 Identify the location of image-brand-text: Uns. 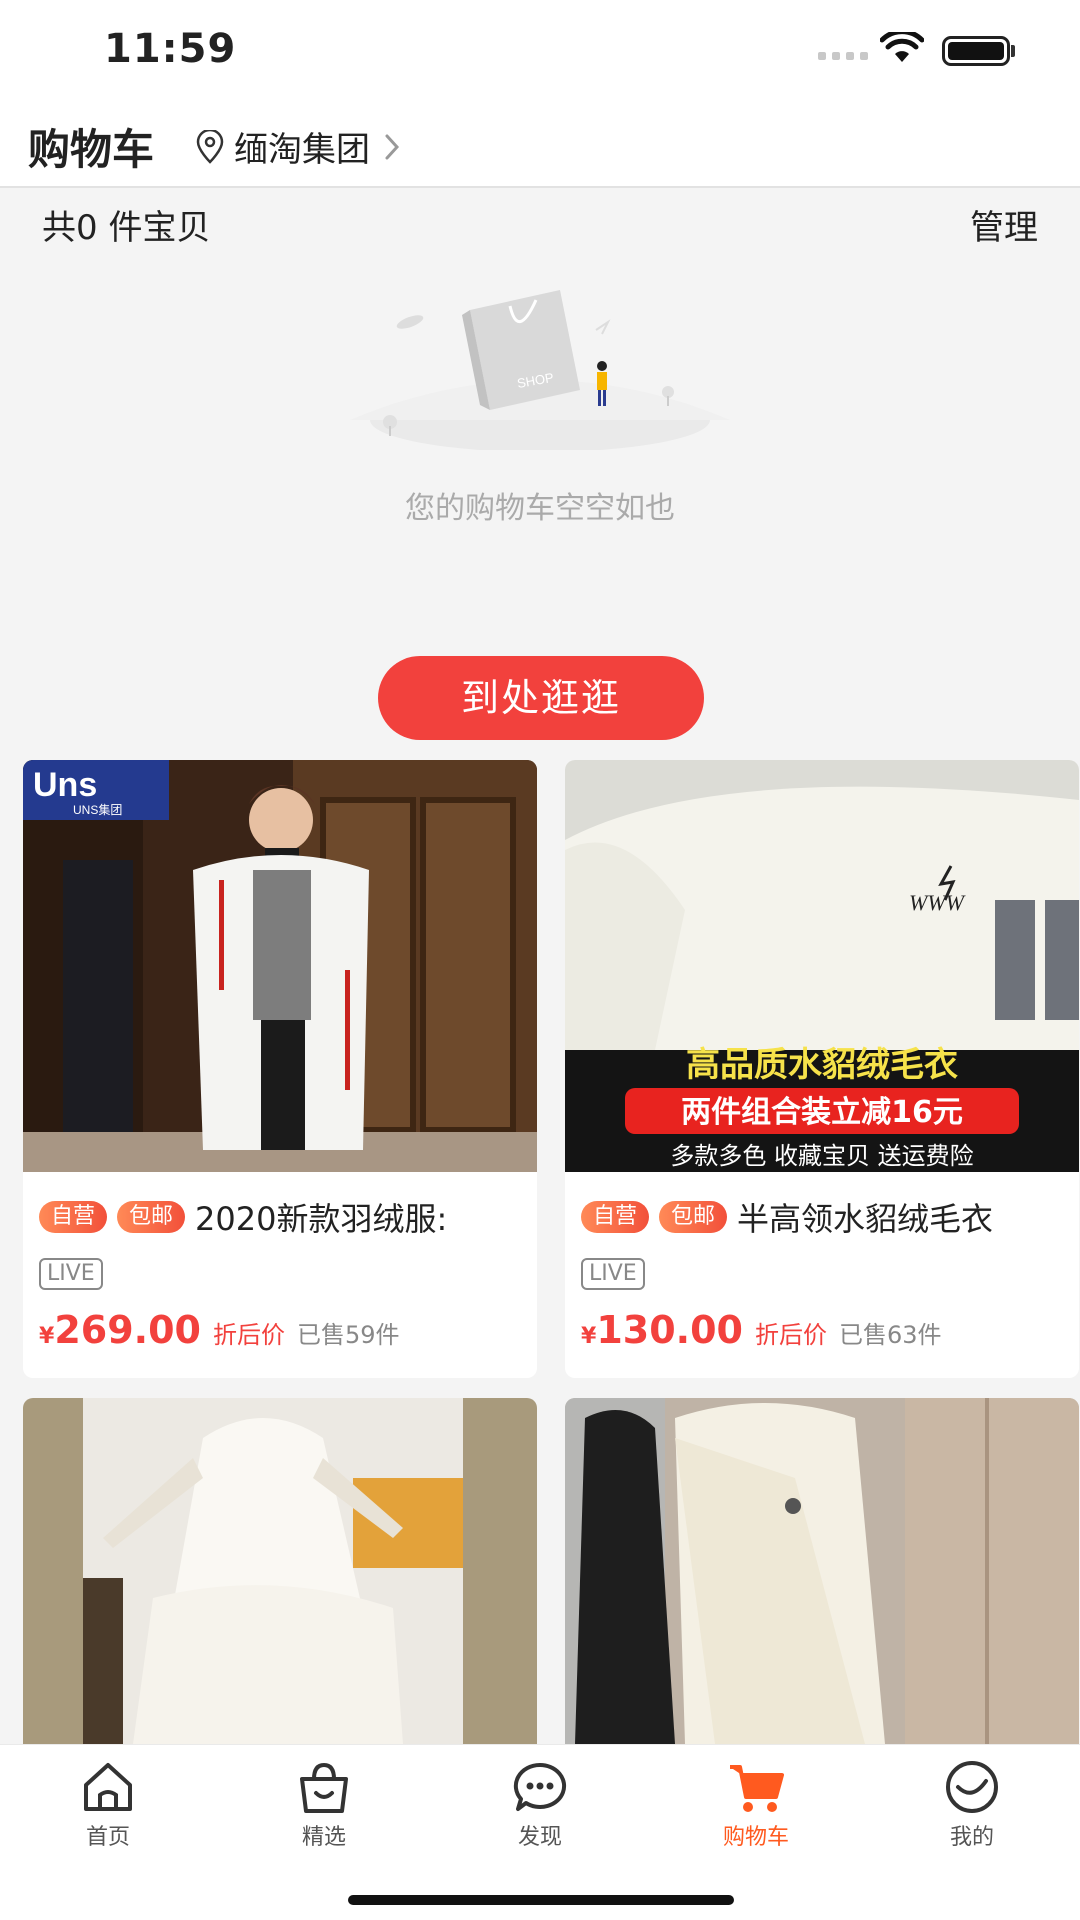
(65, 785).